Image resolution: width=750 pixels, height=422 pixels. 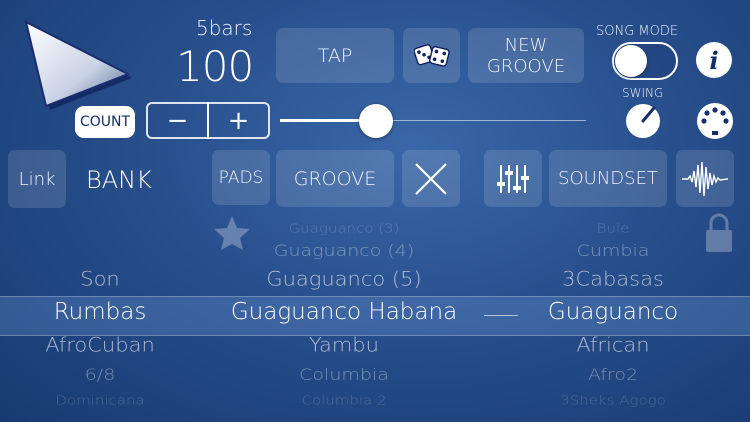 What do you see at coordinates (335, 55) in the screenshot?
I see `tap-button: TAP` at bounding box center [335, 55].